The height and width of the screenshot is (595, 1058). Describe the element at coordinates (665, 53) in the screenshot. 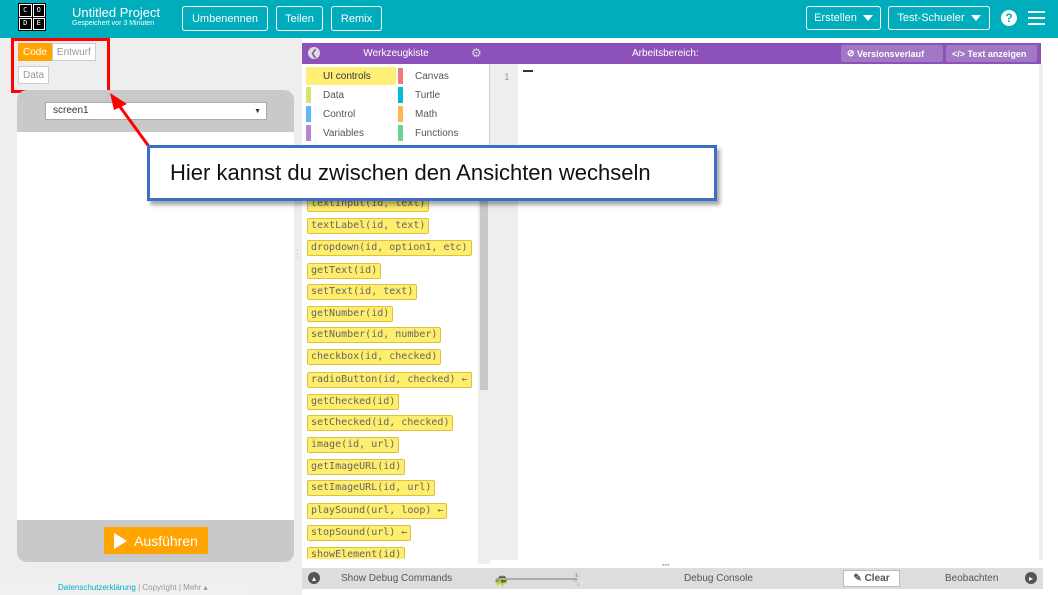

I see `workspace-title: Arbeitsbereich:` at that location.